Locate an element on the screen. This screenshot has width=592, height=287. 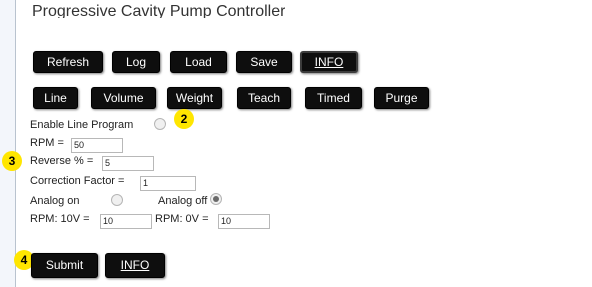
submit-button: Submit is located at coordinates (64, 265).